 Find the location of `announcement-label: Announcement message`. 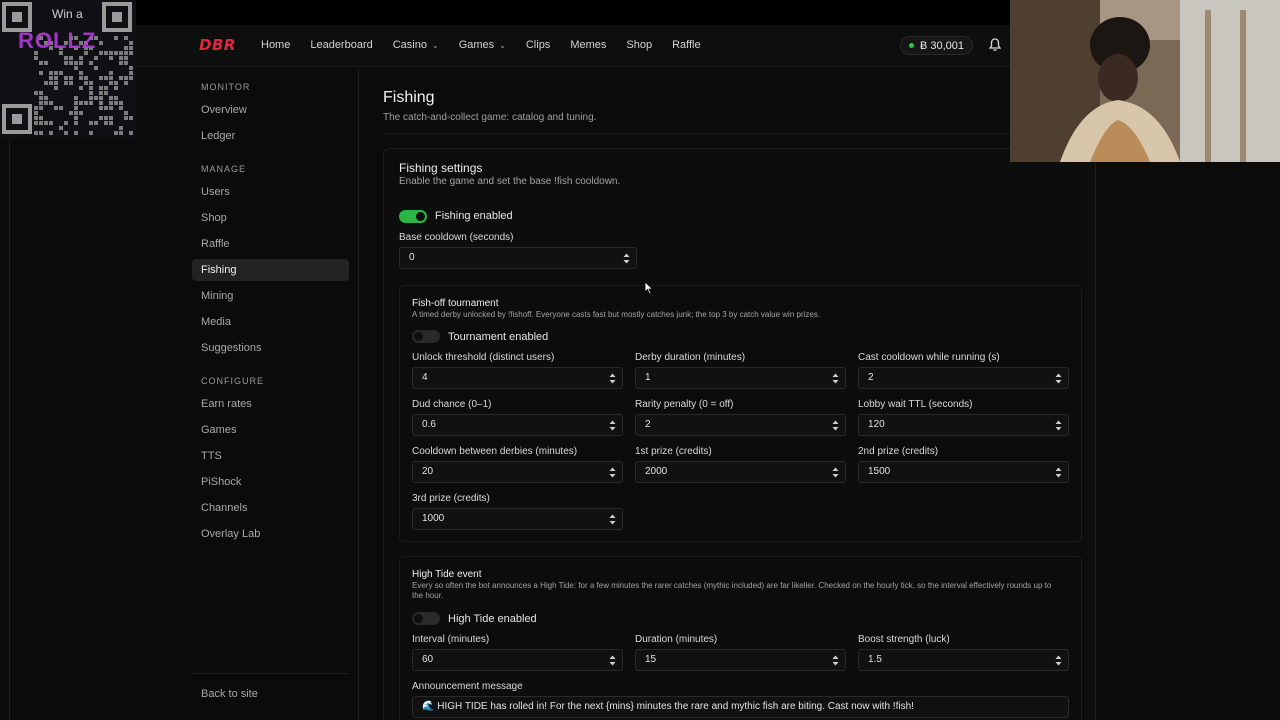

announcement-label: Announcement message is located at coordinates (467, 686).